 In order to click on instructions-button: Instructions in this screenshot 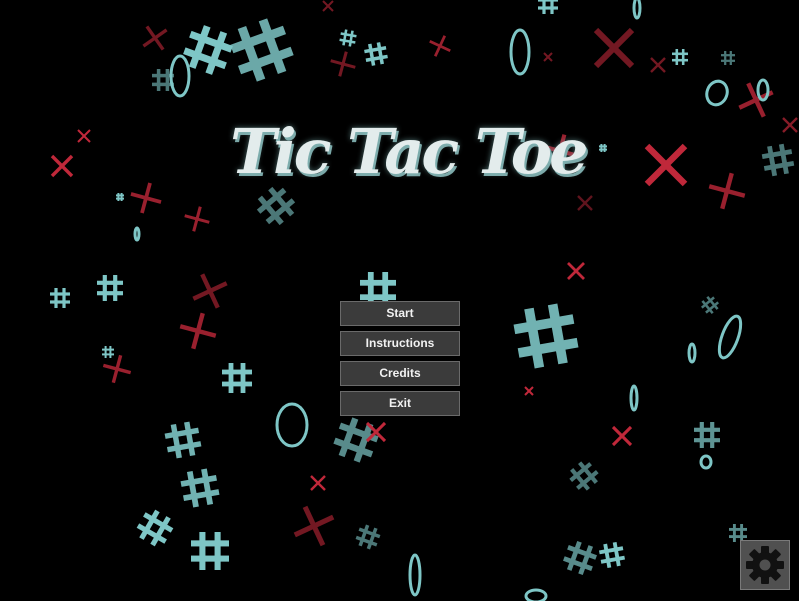, I will do `click(400, 343)`.